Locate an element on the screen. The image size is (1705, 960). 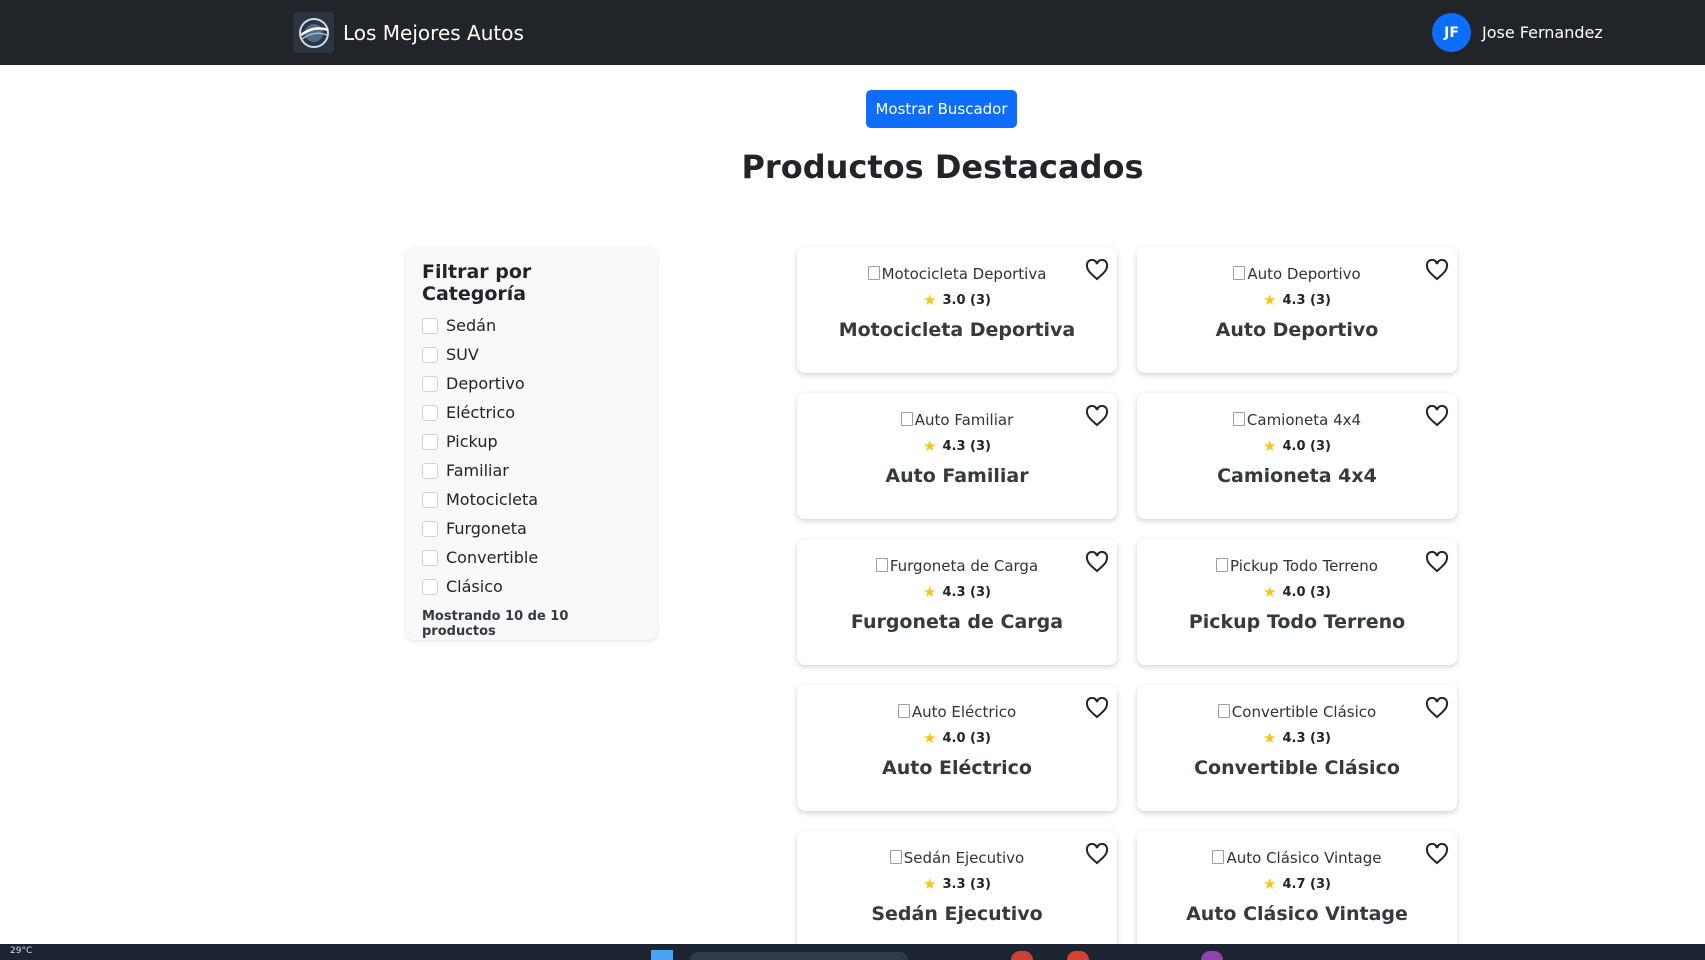
product-image-alt: Furgoneta de Carga is located at coordinates (964, 566).